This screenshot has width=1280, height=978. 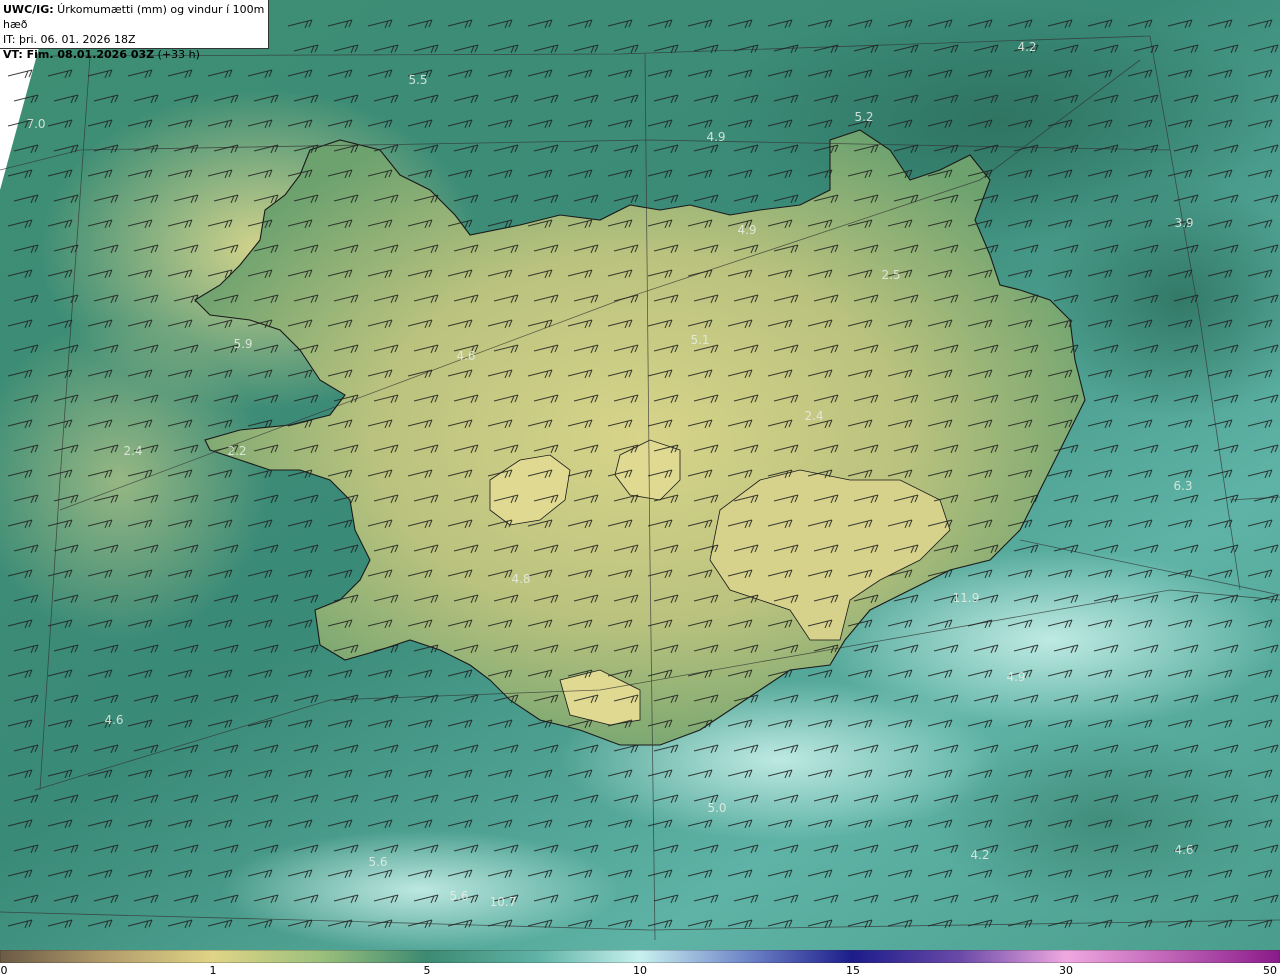 What do you see at coordinates (863, 117) in the screenshot?
I see `precip-value-label: 5.2` at bounding box center [863, 117].